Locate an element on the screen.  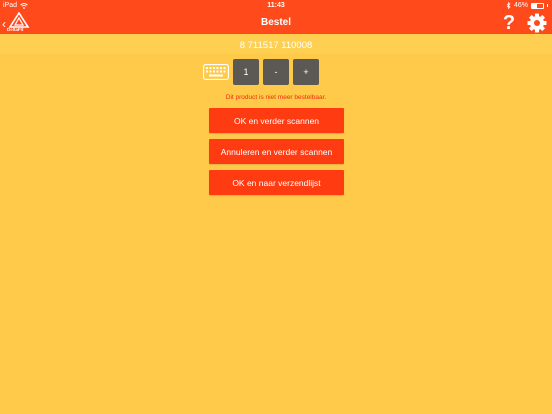
status-bar: iPad 11:43 46% is located at coordinates (276, 6).